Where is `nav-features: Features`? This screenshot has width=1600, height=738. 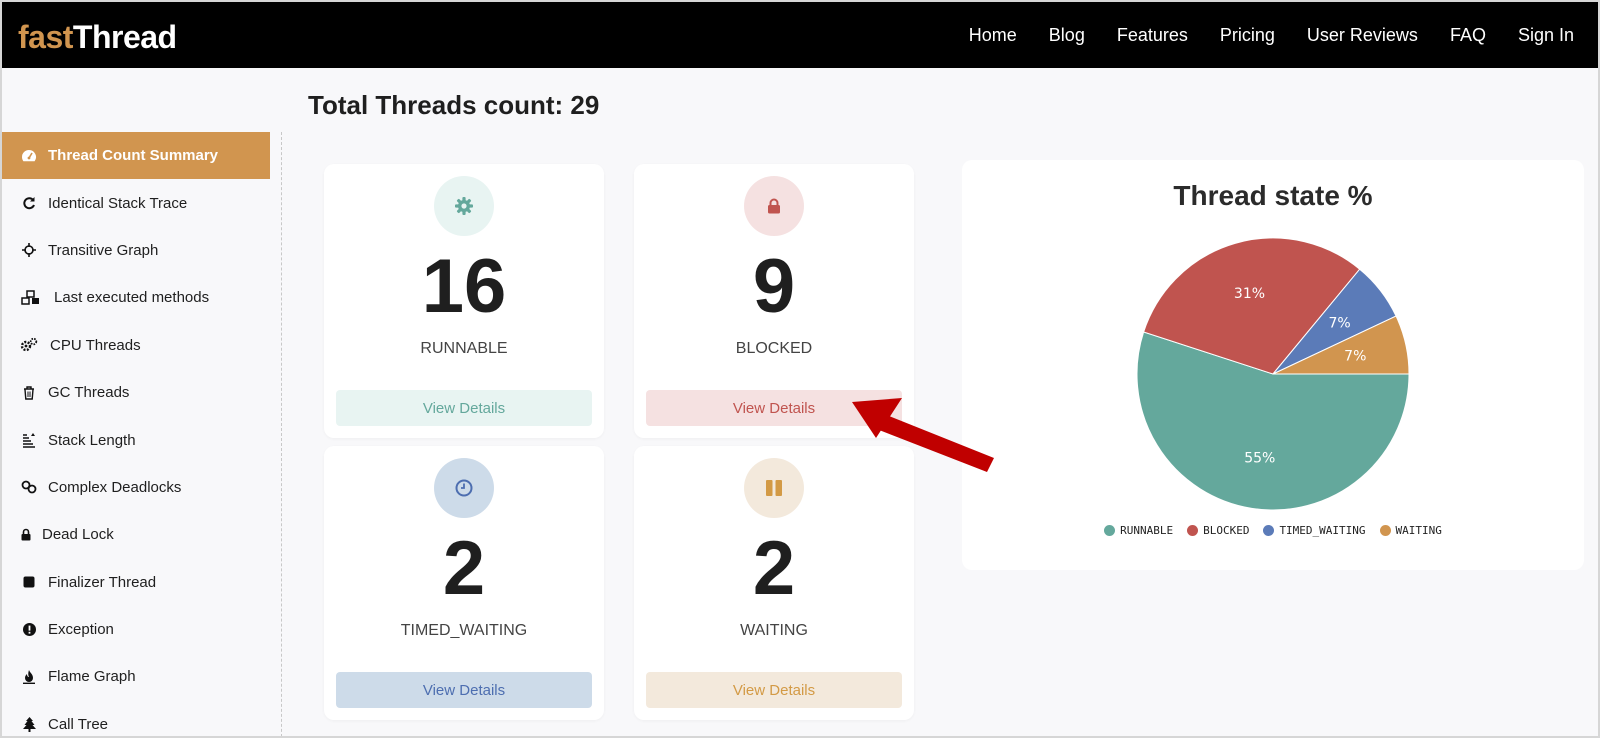 nav-features: Features is located at coordinates (1152, 35).